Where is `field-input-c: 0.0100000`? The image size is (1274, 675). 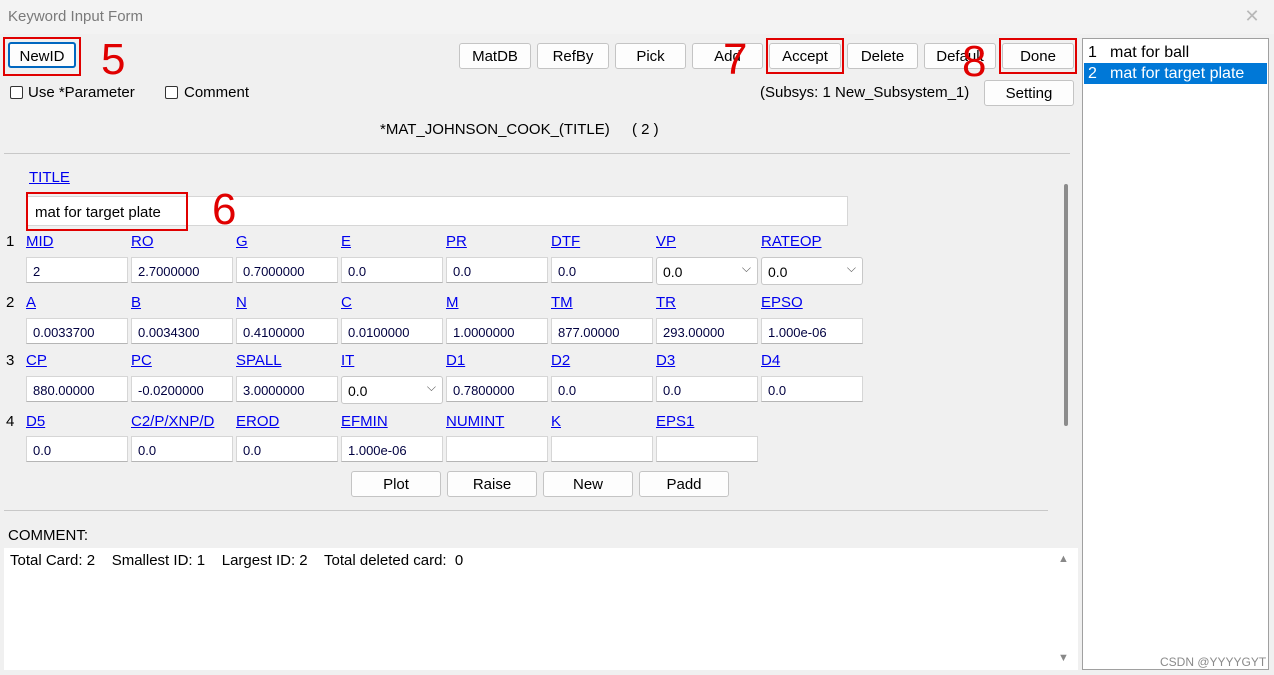
field-input-c: 0.0100000 is located at coordinates (392, 331).